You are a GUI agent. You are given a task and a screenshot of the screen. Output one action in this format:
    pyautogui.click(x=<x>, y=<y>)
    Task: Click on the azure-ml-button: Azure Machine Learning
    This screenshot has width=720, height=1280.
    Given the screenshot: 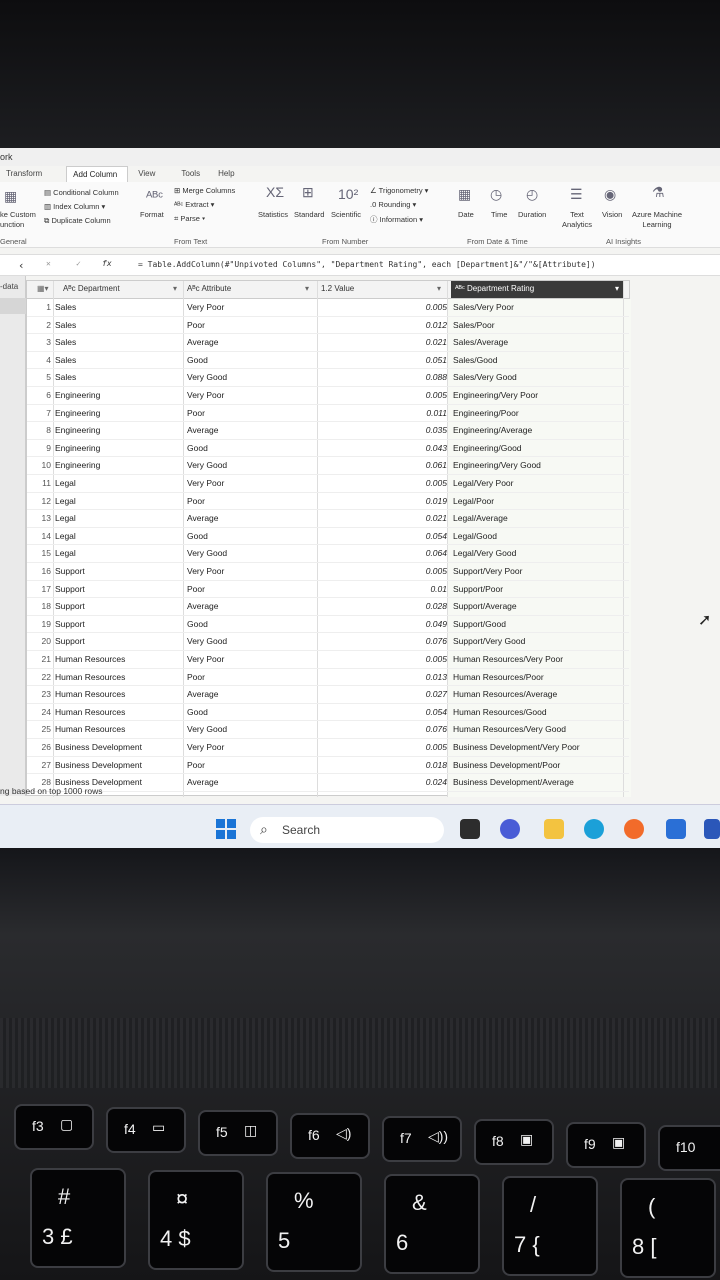 What is the action you would take?
    pyautogui.click(x=657, y=220)
    